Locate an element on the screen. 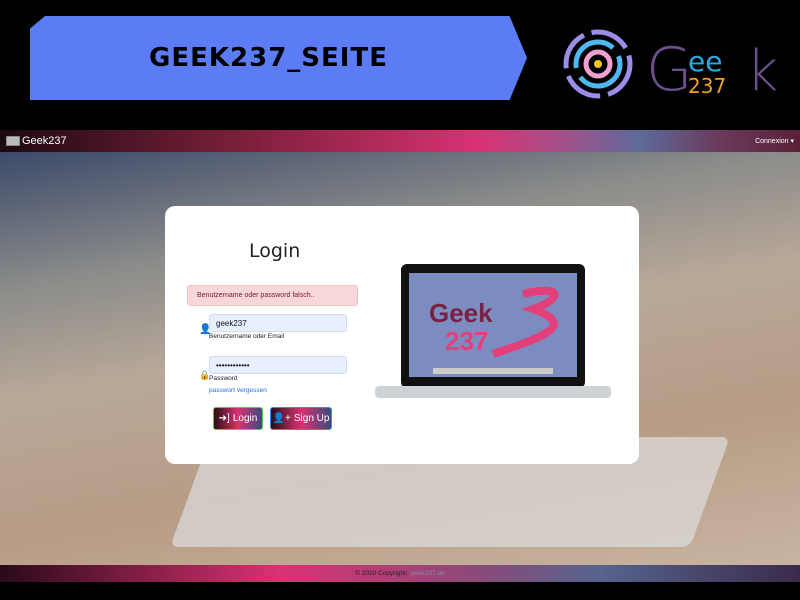 The height and width of the screenshot is (600, 800). signup-button: 👤+ Sign Up is located at coordinates (301, 418).